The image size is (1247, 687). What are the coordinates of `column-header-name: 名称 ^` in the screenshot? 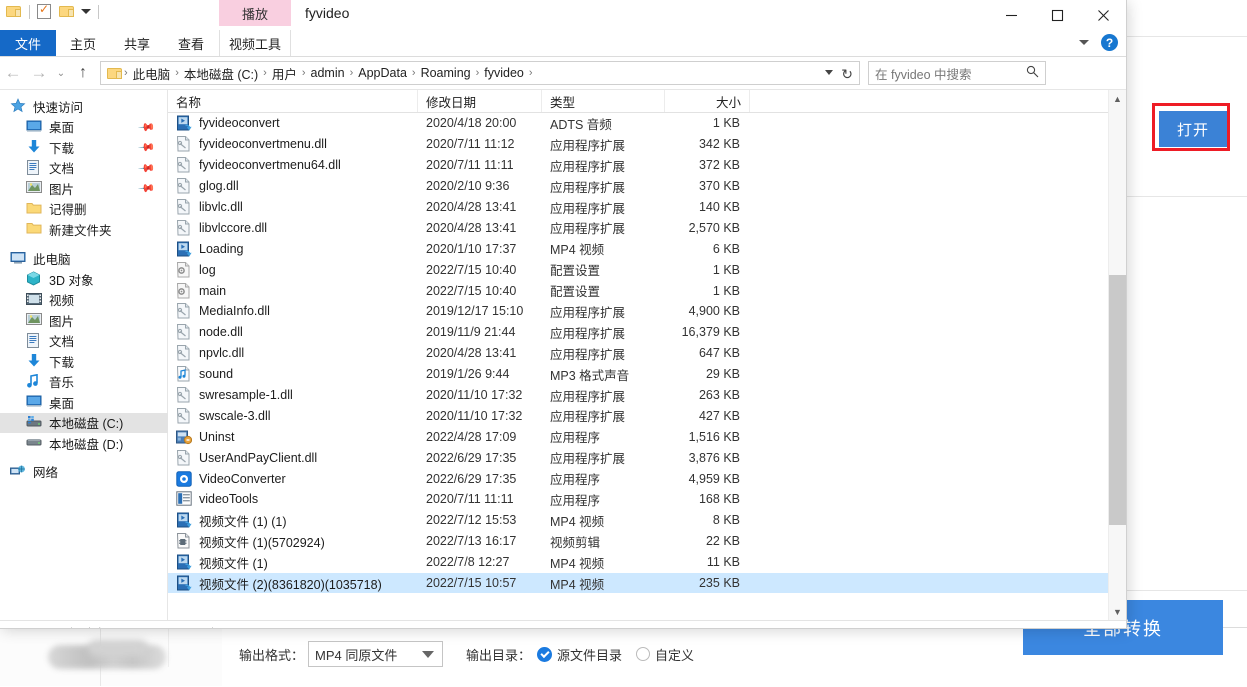 It's located at (293, 101).